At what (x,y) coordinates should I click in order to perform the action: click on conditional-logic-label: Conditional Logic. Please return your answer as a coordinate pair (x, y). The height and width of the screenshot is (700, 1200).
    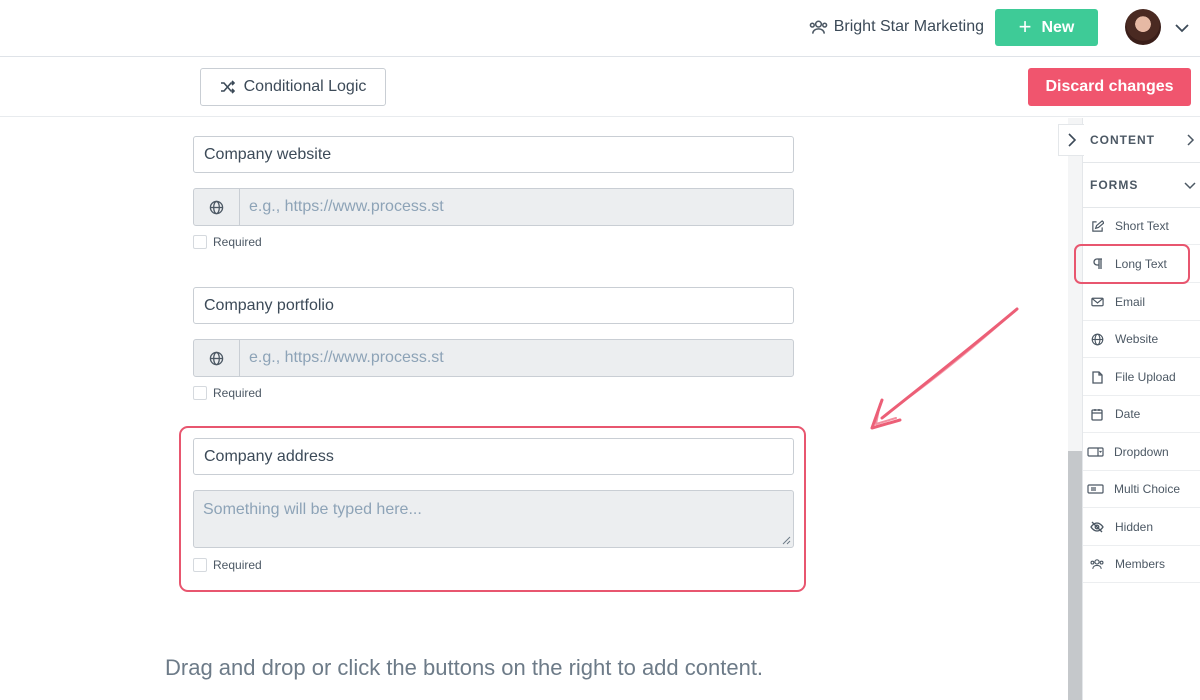
    Looking at the image, I should click on (305, 86).